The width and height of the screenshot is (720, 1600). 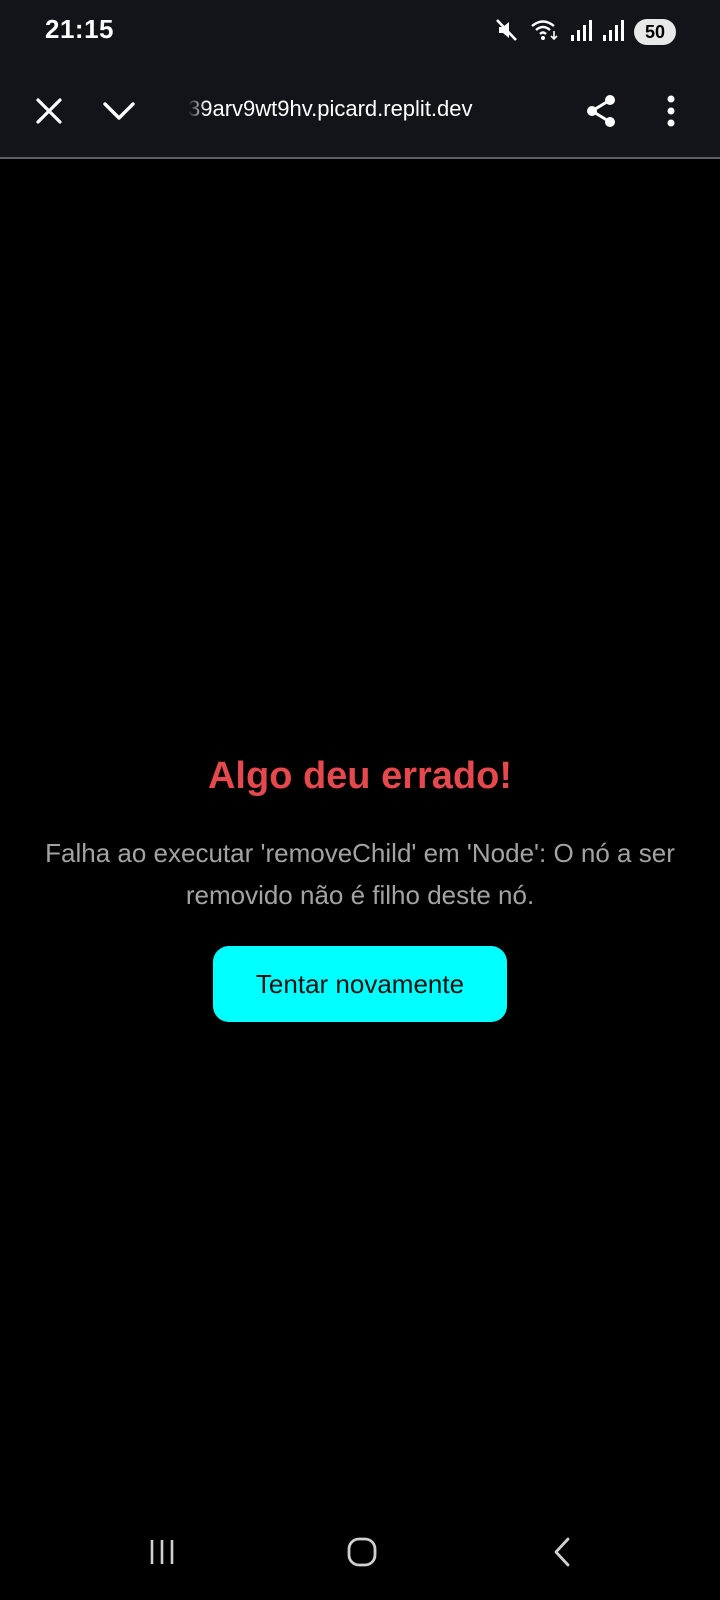 I want to click on home-button, so click(x=362, y=1552).